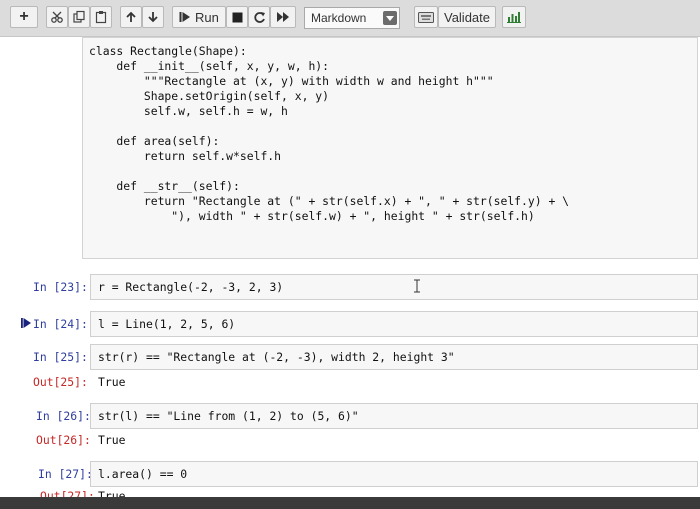  I want to click on in-prompt: In [26]:, so click(63, 416).